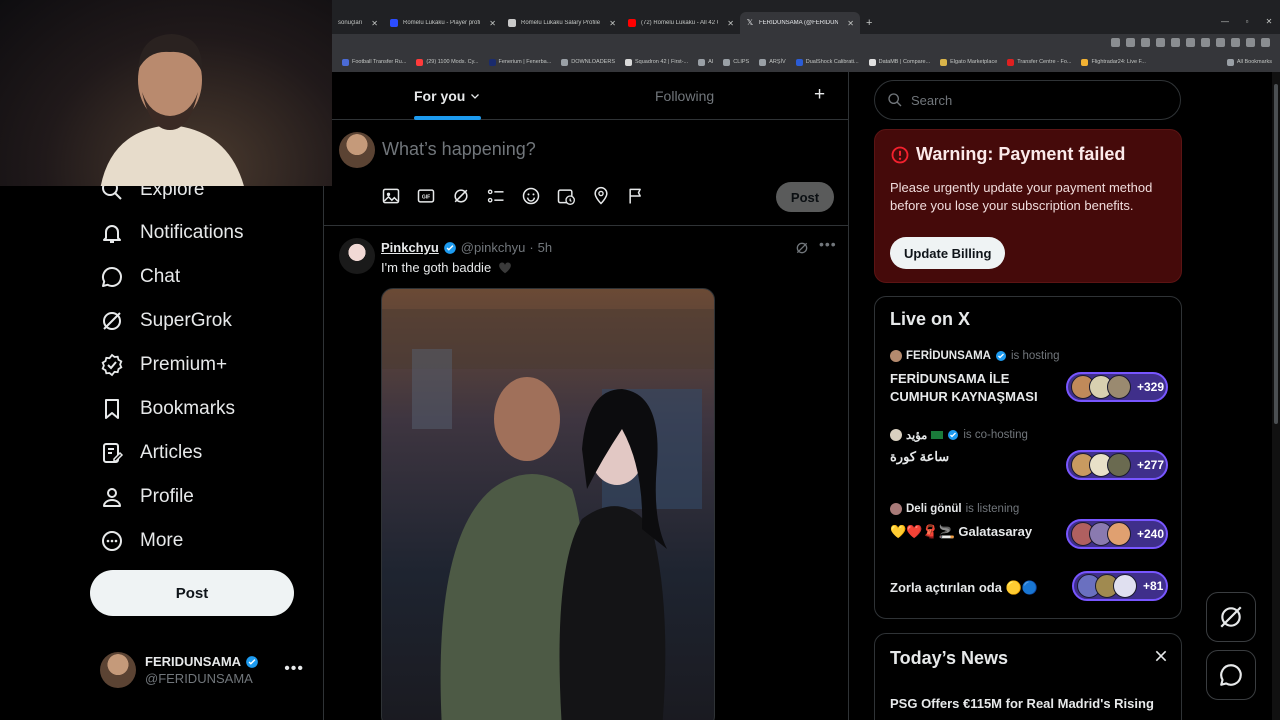 Image resolution: width=1280 pixels, height=720 pixels. What do you see at coordinates (1231, 675) in the screenshot?
I see `chat-floating-button` at bounding box center [1231, 675].